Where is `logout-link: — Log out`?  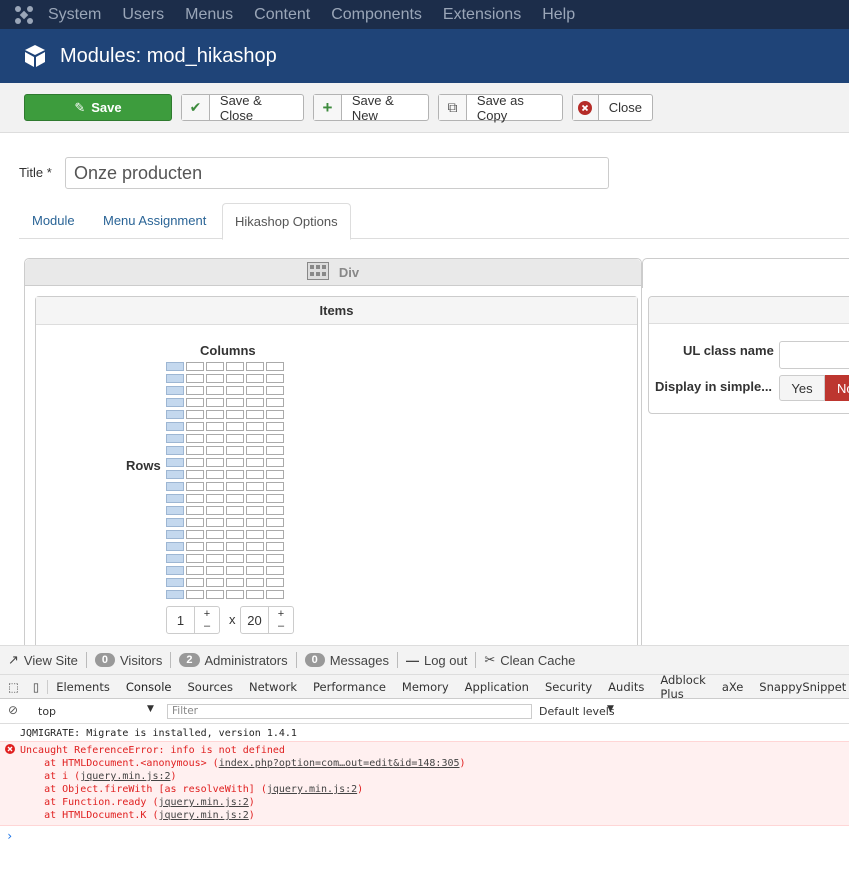
logout-link: — Log out is located at coordinates (437, 660).